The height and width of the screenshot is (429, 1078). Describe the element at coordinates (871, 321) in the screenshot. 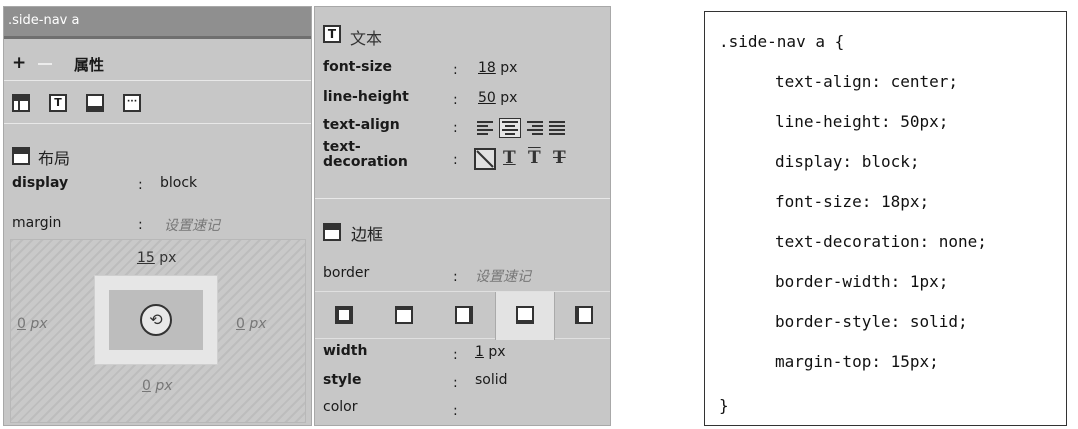

I see `code-line: border-style: solid;` at that location.